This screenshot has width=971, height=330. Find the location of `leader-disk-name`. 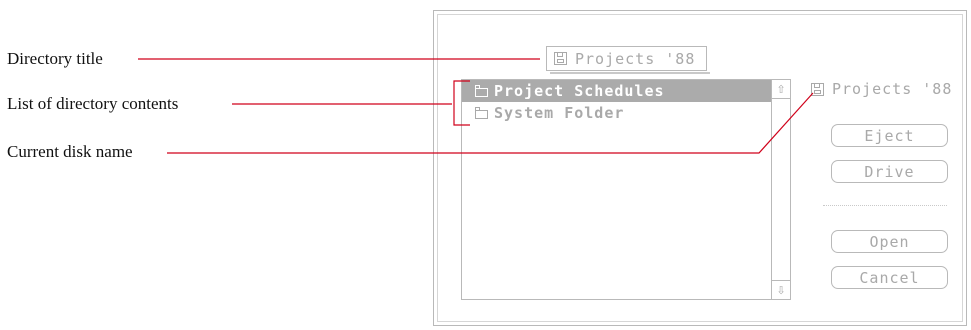

leader-disk-name is located at coordinates (490, 123).